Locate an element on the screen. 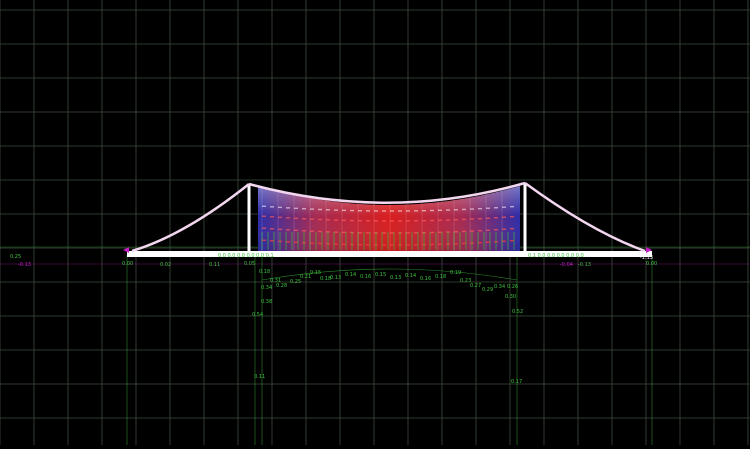  axis-label-2: -0.13 is located at coordinates (24, 265).